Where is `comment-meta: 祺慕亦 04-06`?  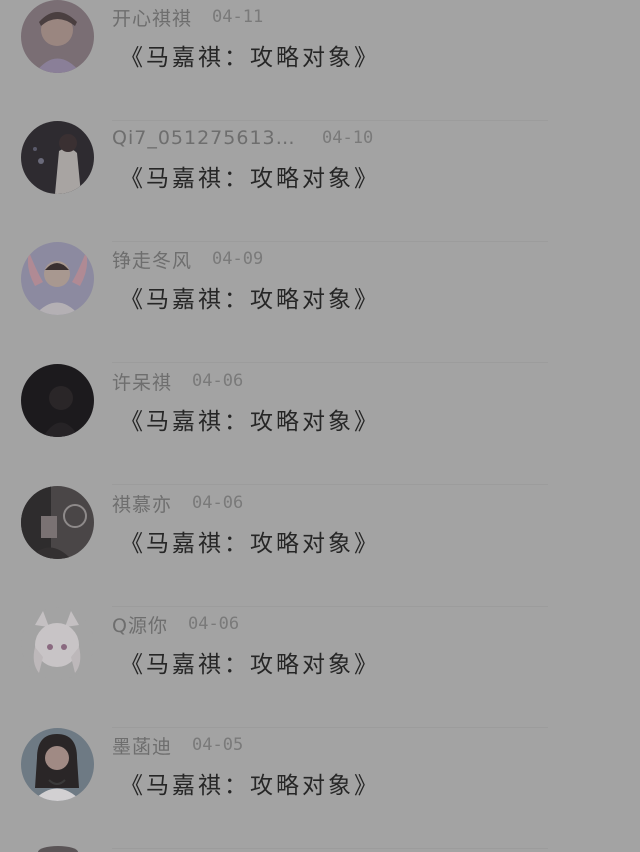 comment-meta: 祺慕亦 04-06 is located at coordinates (177, 503).